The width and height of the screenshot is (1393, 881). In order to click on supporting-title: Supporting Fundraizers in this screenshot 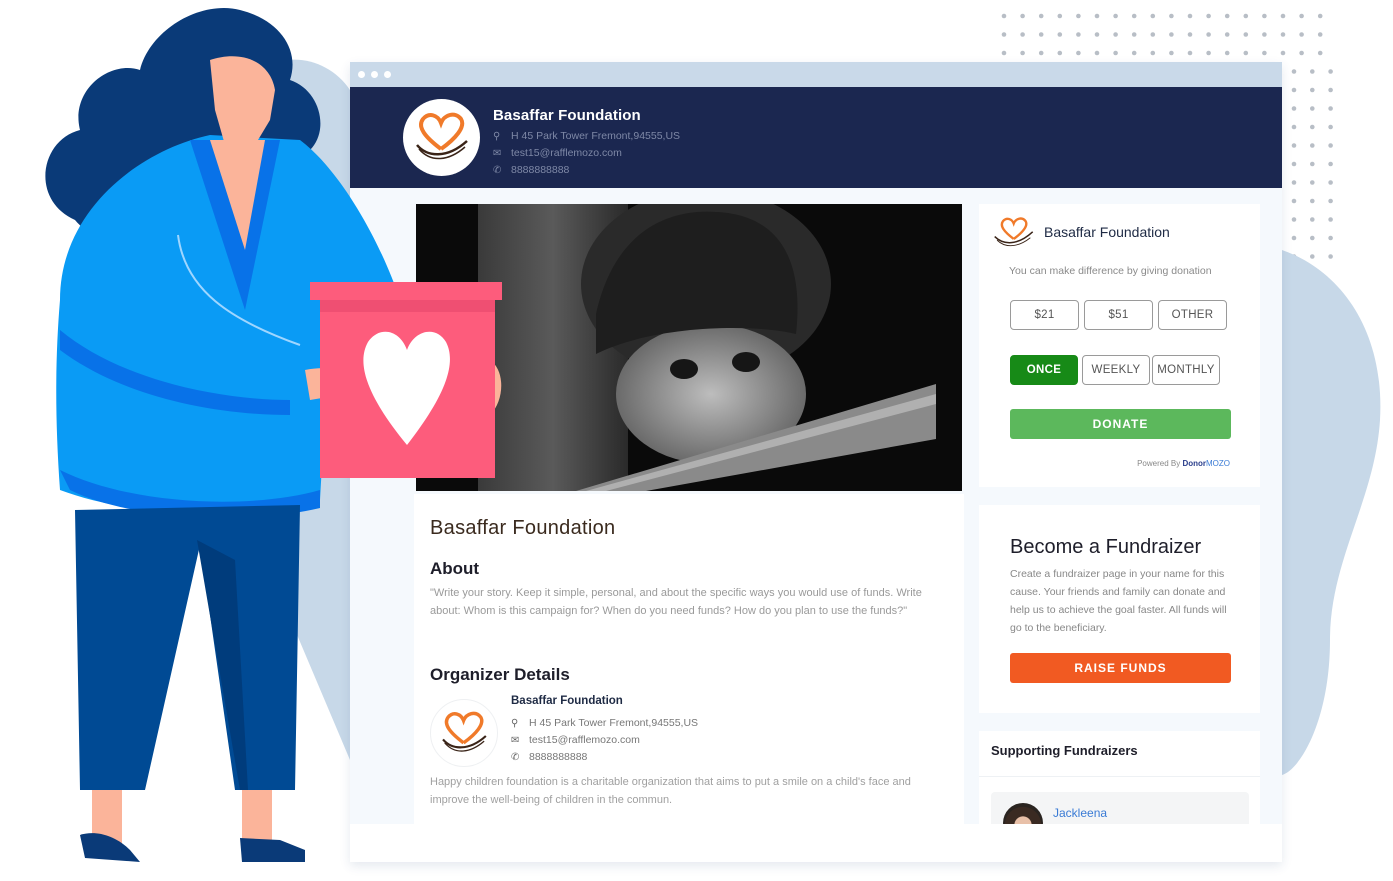, I will do `click(1064, 750)`.